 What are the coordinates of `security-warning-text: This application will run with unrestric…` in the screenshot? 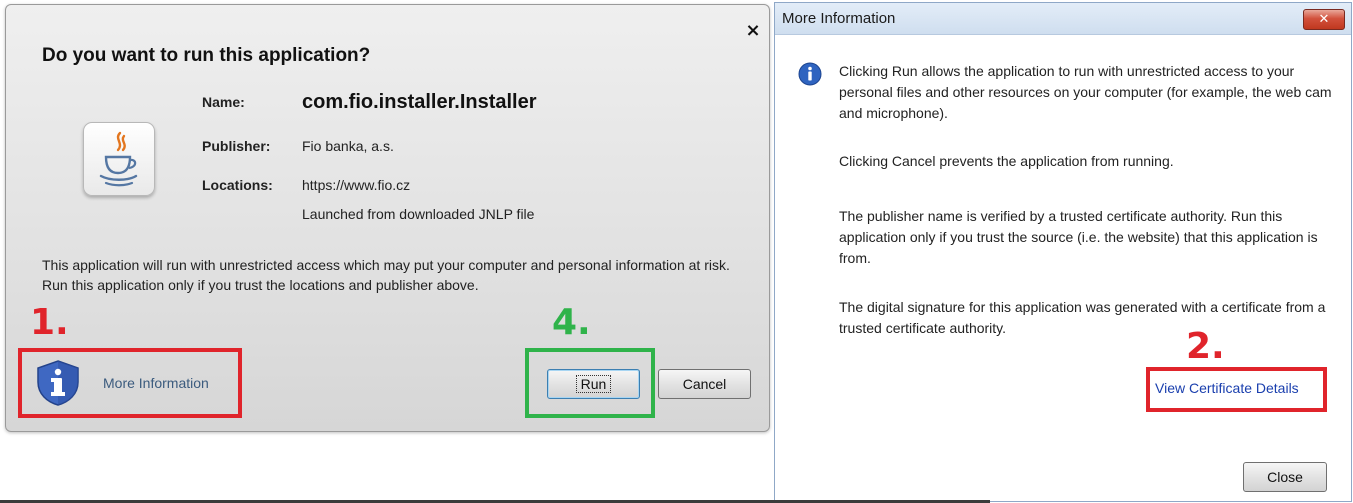 It's located at (386, 275).